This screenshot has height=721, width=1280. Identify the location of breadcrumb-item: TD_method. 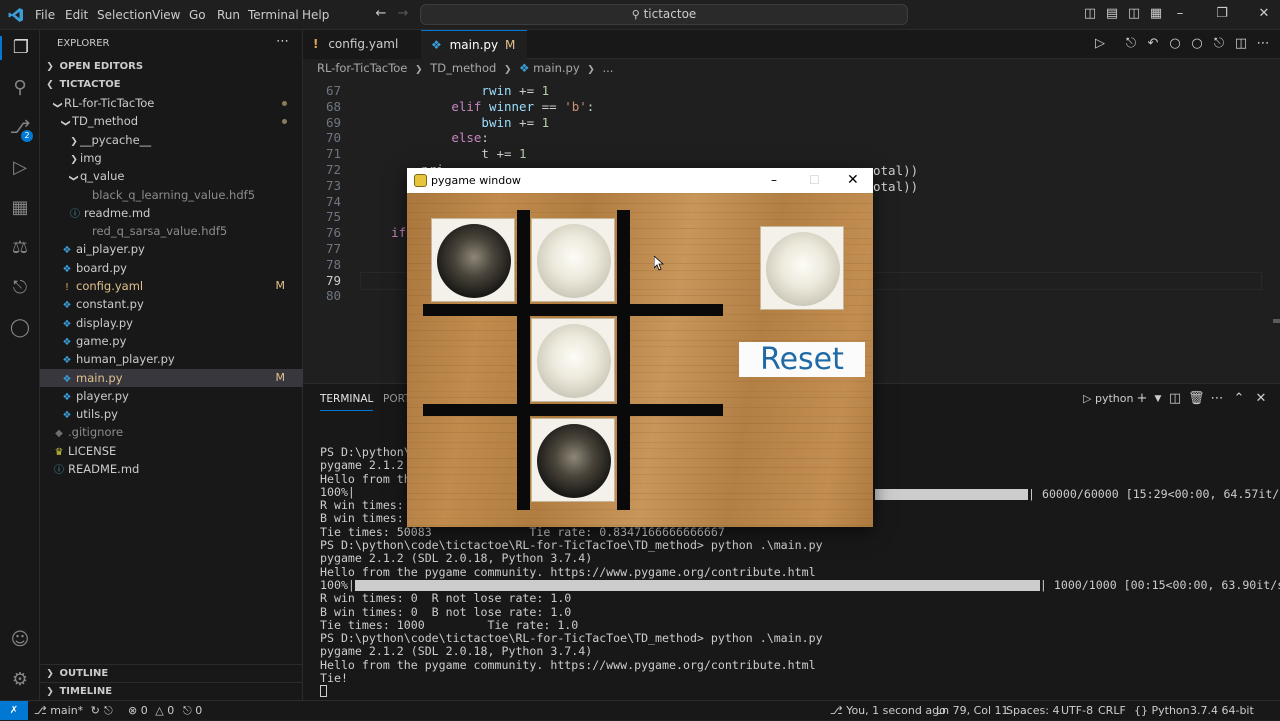
(463, 68).